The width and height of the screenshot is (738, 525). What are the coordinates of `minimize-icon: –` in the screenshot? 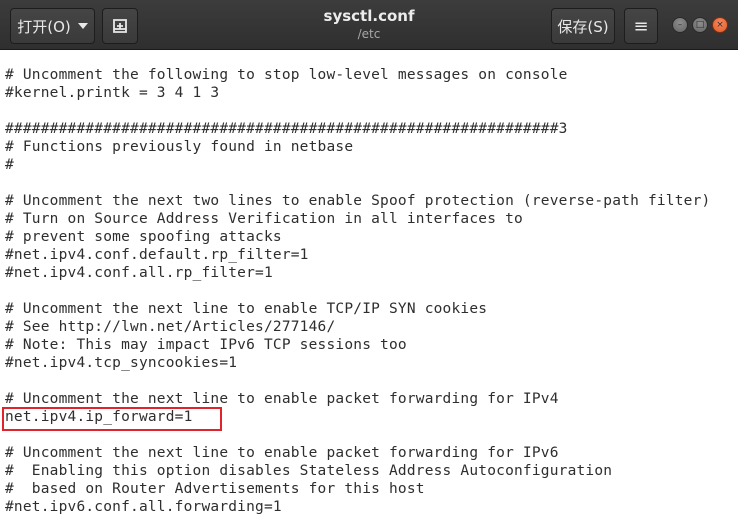 It's located at (680, 25).